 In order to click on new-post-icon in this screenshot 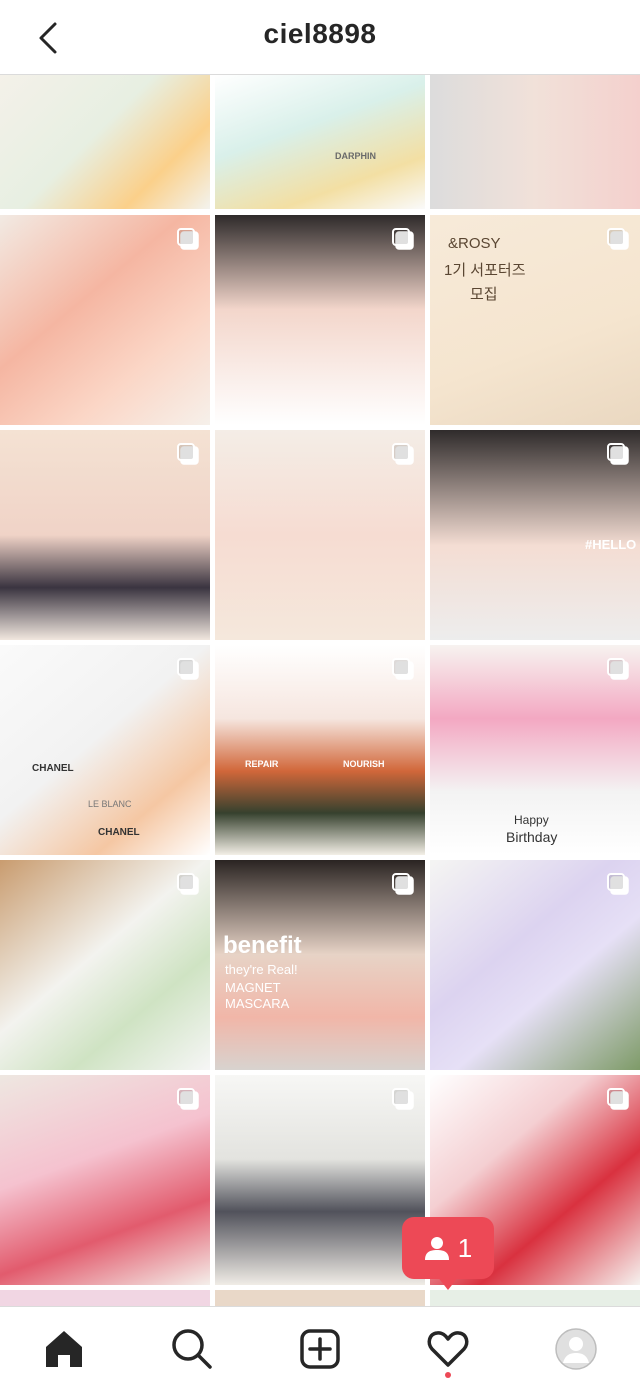, I will do `click(320, 1349)`.